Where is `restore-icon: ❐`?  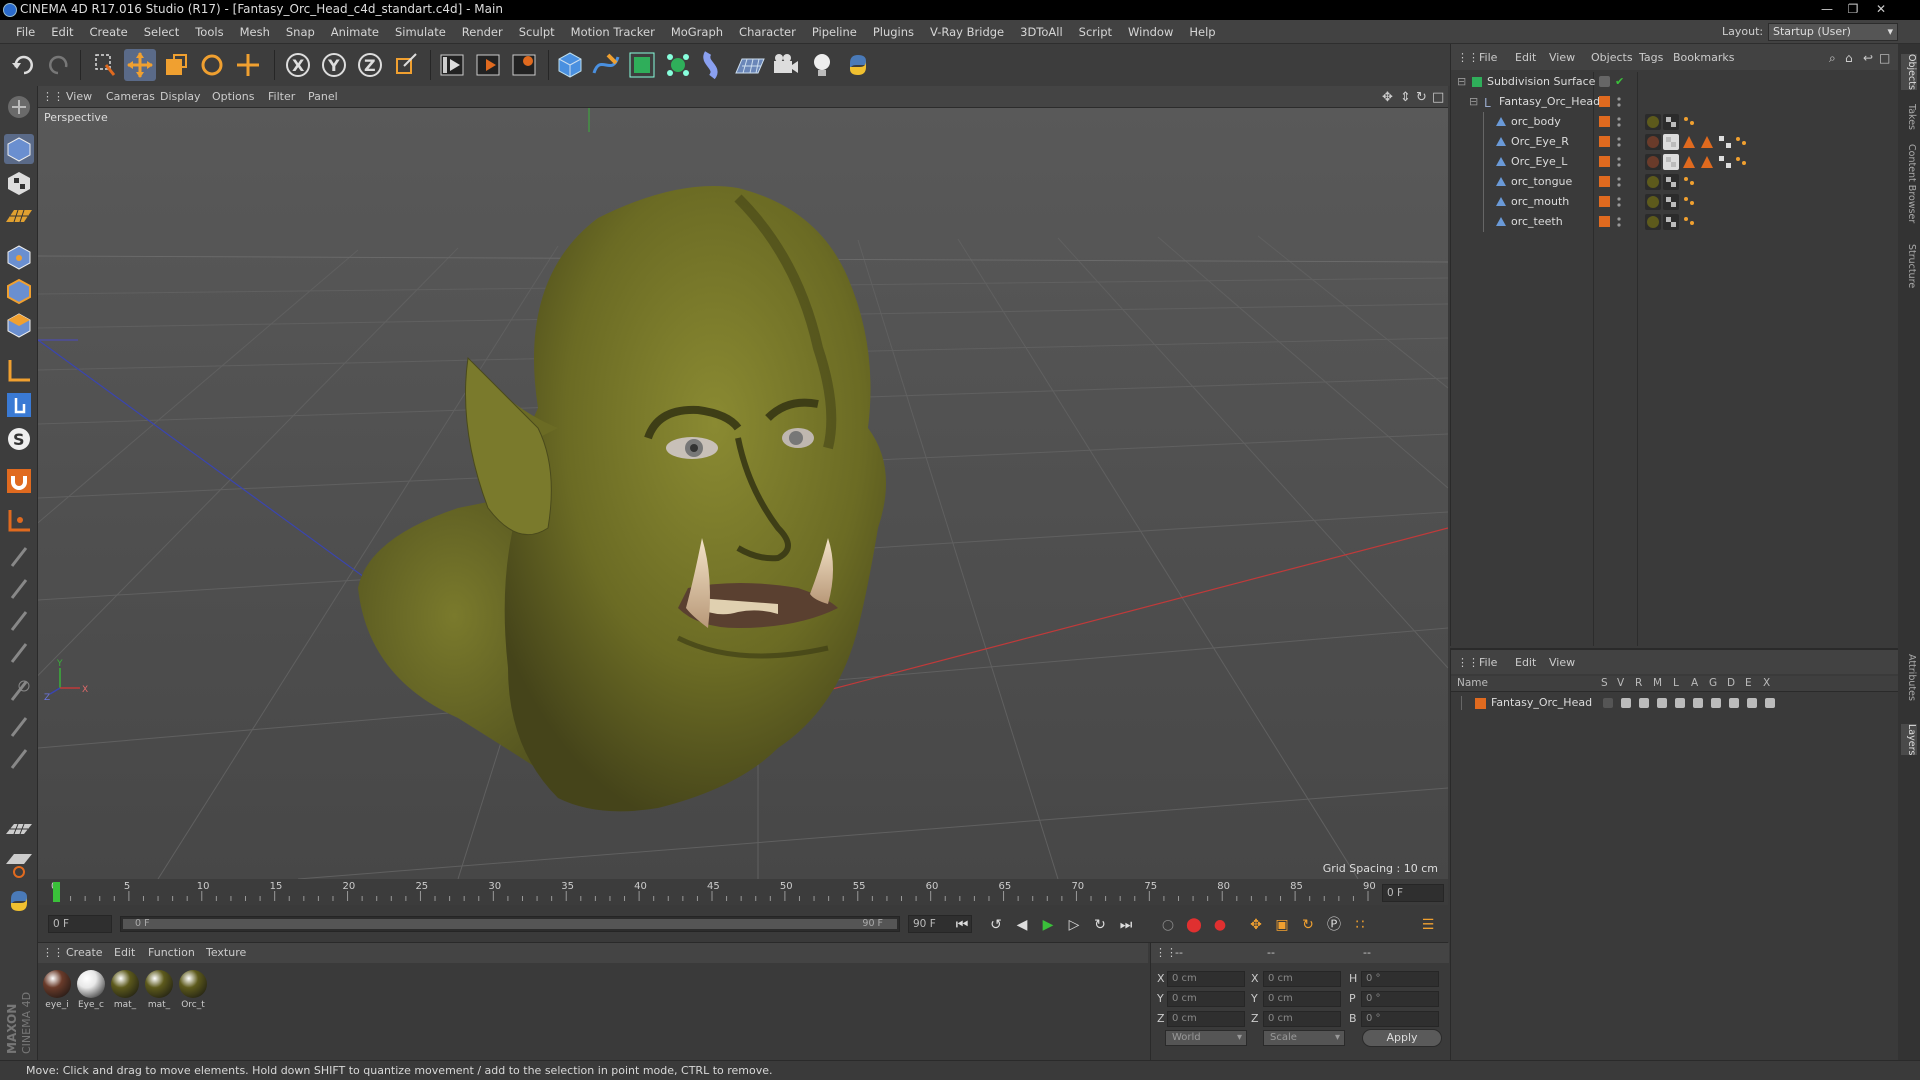
restore-icon: ❐ is located at coordinates (1853, 9).